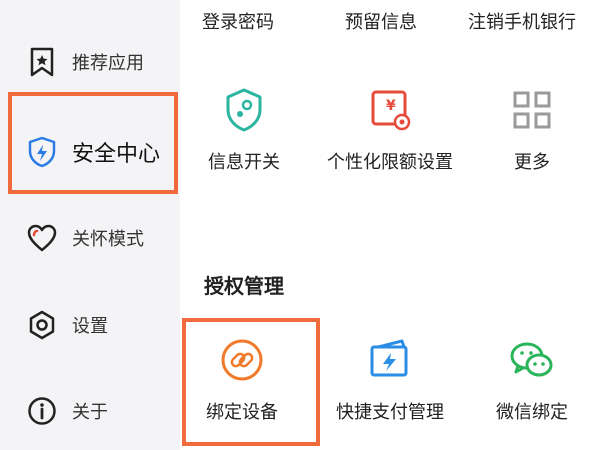 Image resolution: width=600 pixels, height=450 pixels. I want to click on sidebar-item-about: 关于, so click(90, 411).